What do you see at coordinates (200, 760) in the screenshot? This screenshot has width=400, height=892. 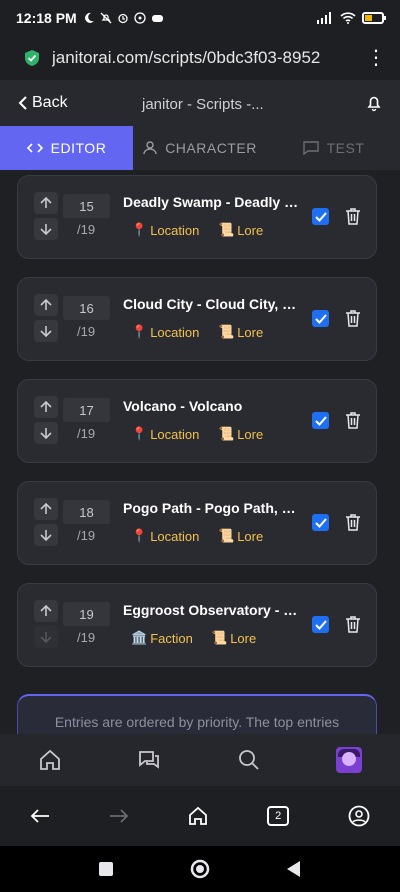 I see `app-bottom-nav` at bounding box center [200, 760].